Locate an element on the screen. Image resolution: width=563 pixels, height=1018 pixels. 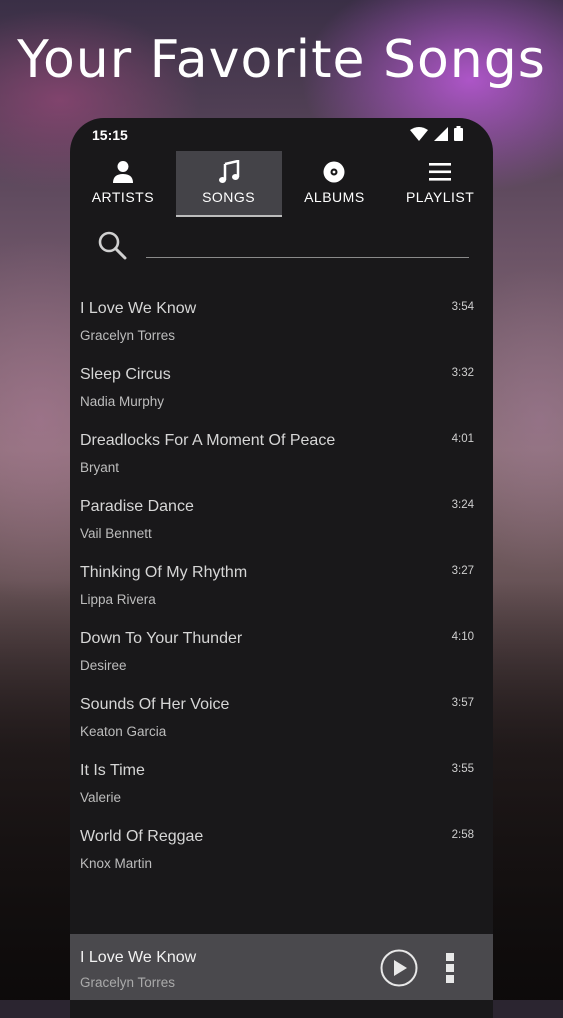
person-icon is located at coordinates (123, 172).